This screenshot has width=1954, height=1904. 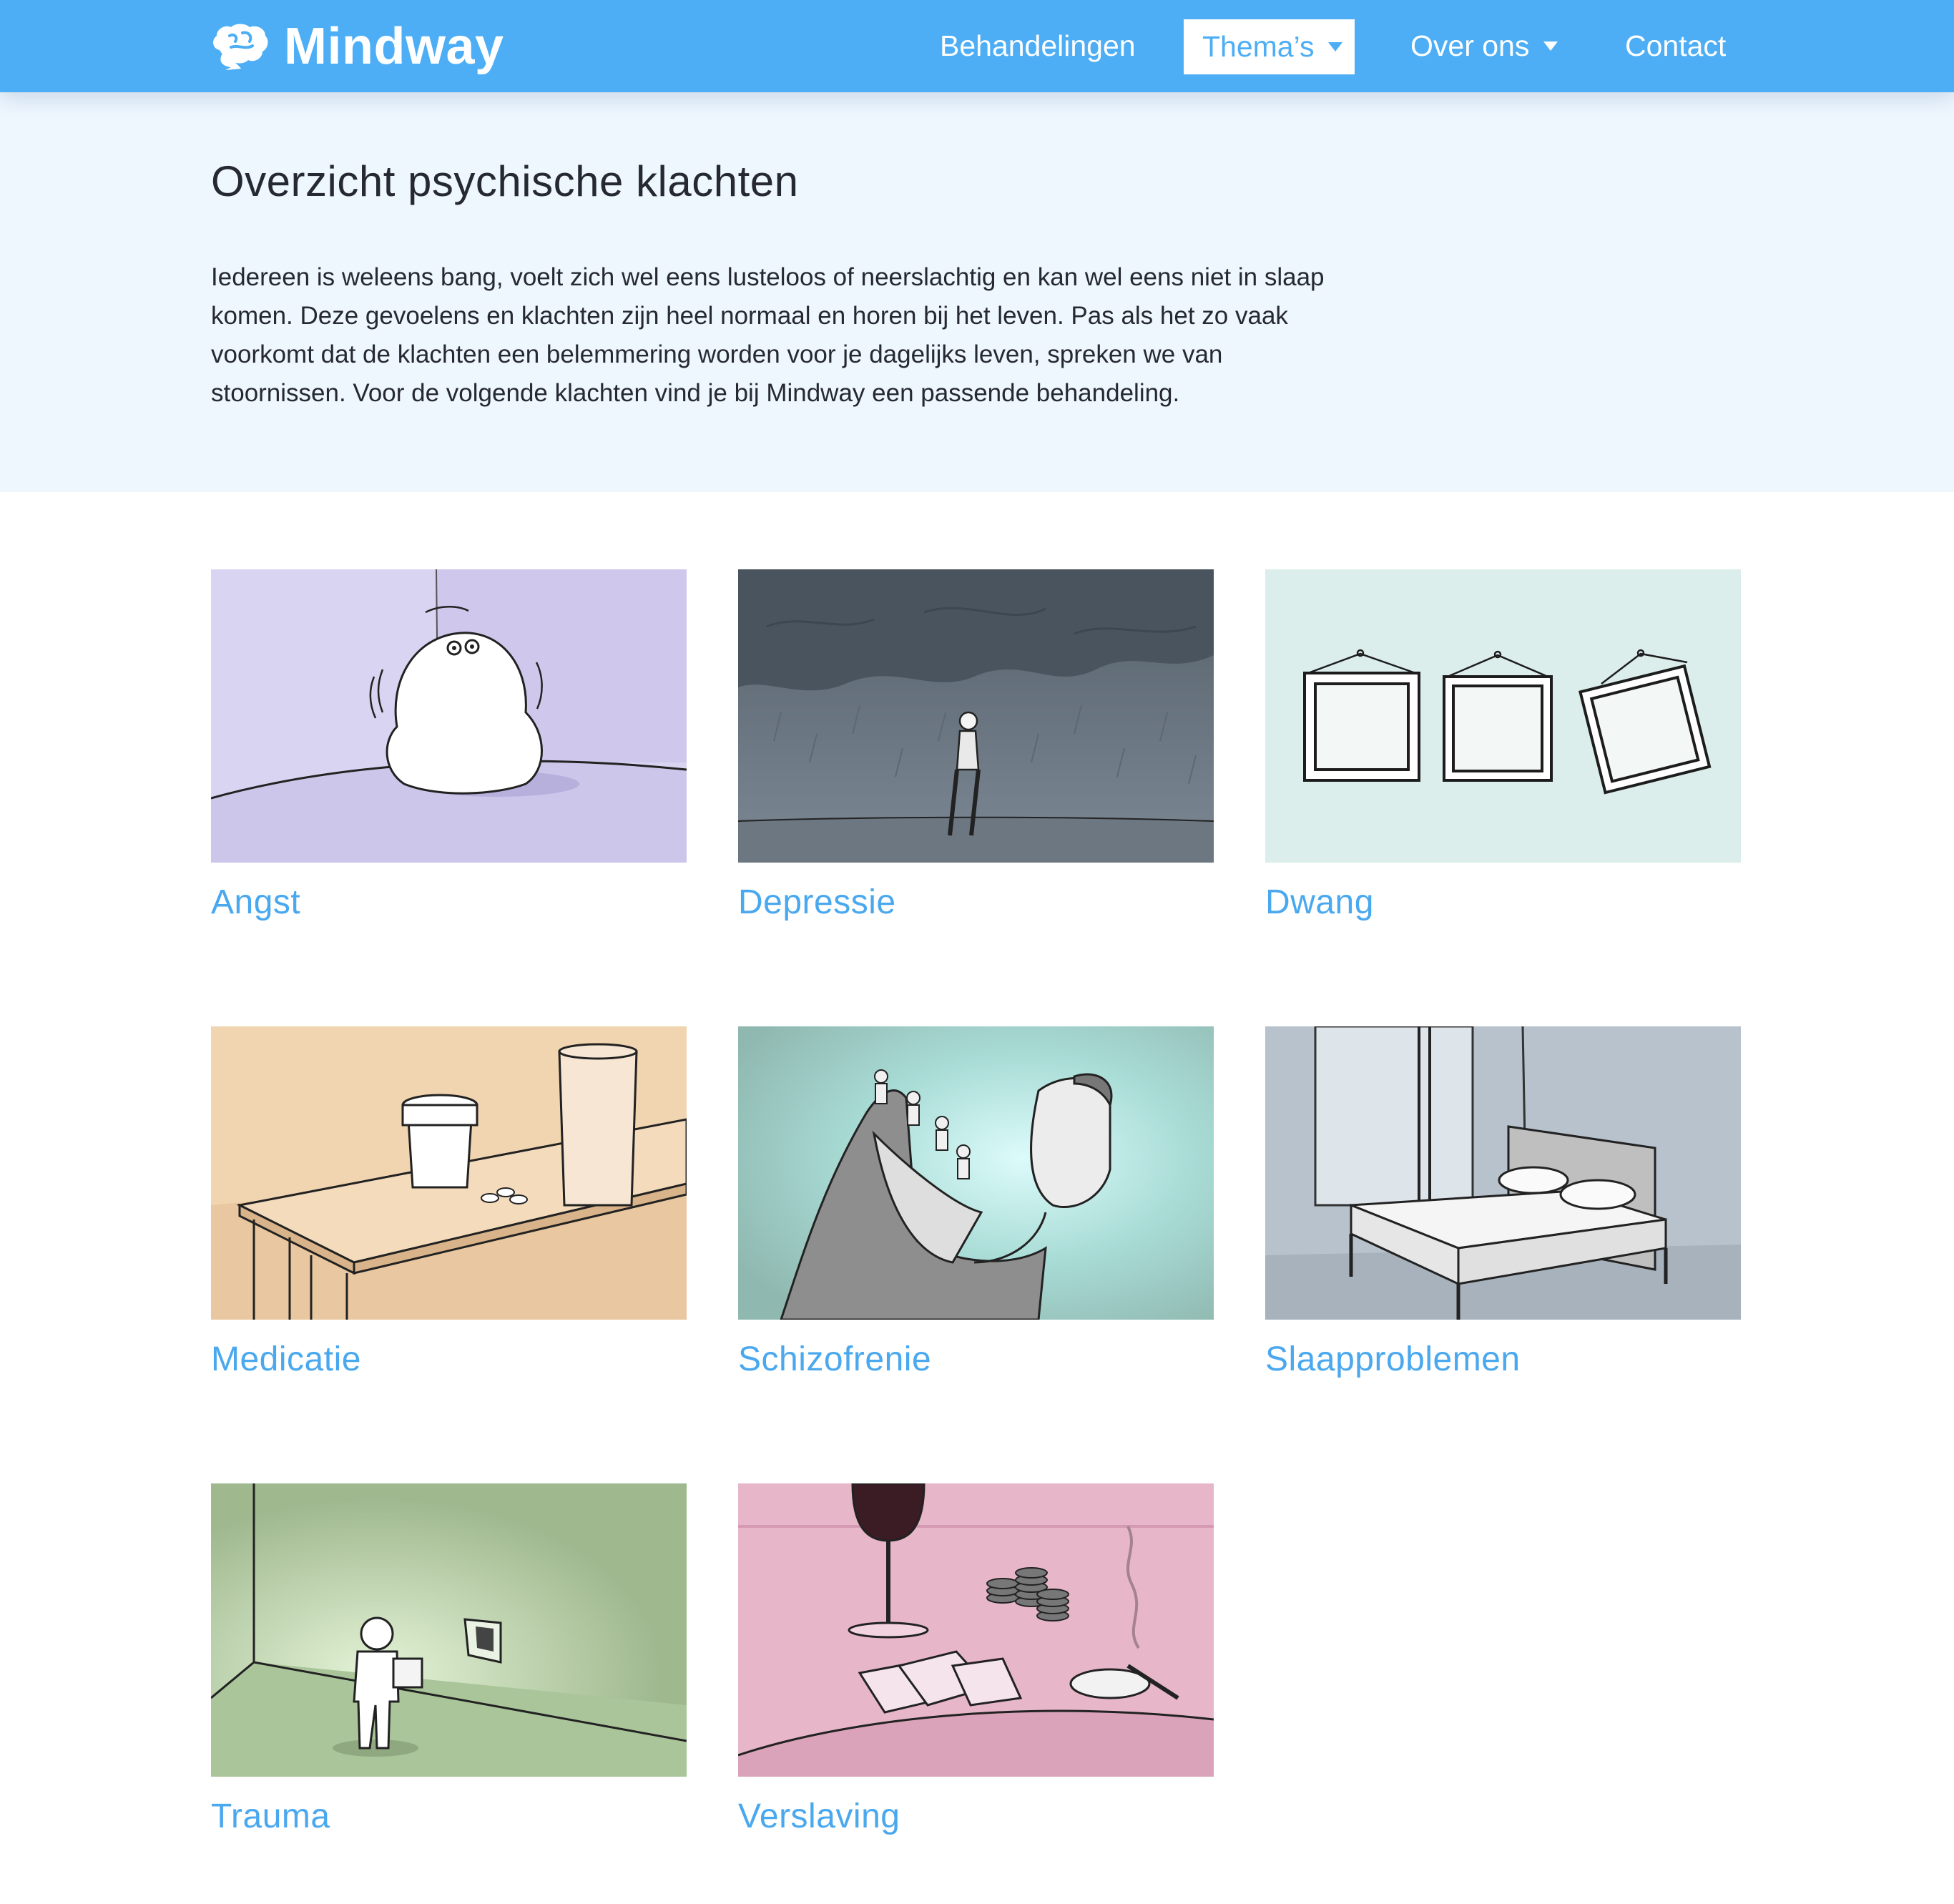 I want to click on theme-image-schizofrenie, so click(x=976, y=1173).